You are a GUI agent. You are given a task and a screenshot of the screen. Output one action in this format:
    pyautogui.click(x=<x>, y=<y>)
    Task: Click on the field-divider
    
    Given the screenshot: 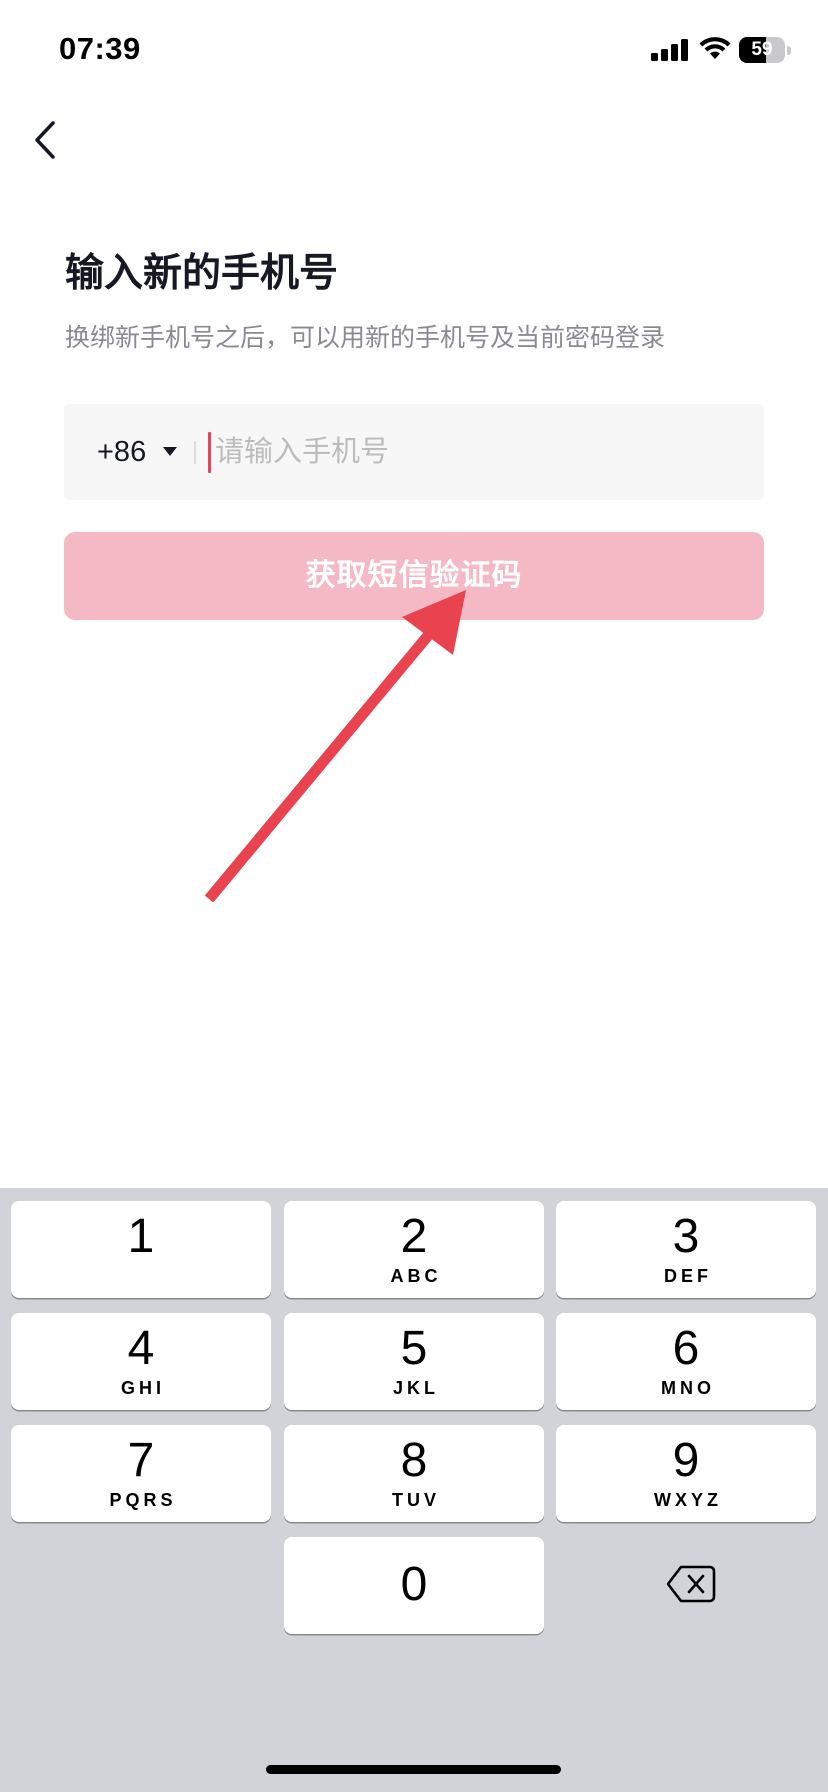 What is the action you would take?
    pyautogui.click(x=195, y=452)
    